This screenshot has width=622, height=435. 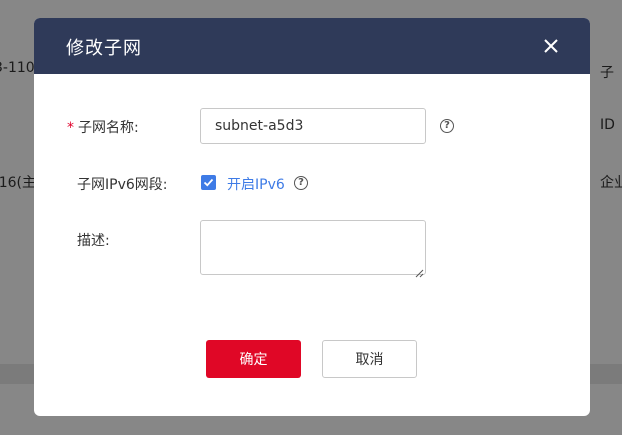 What do you see at coordinates (104, 48) in the screenshot?
I see `dialog-title: 修改子网` at bounding box center [104, 48].